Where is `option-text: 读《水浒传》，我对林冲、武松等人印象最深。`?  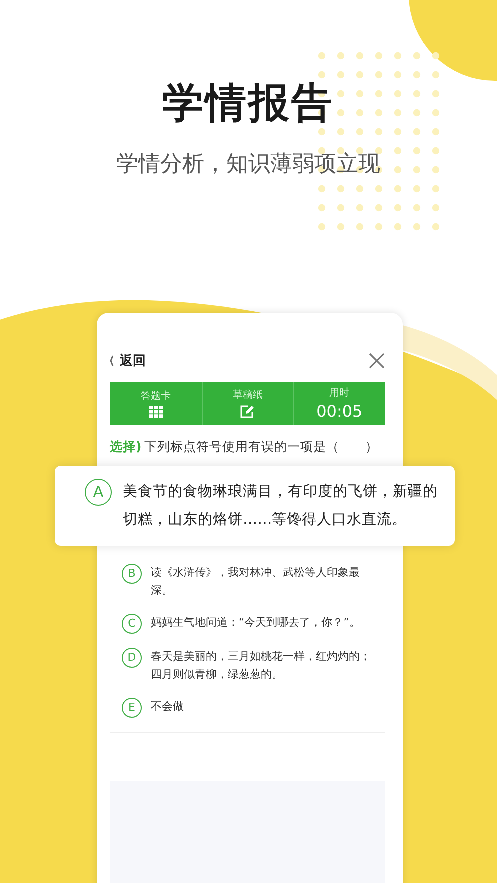
option-text: 读《水浒传》，我对林冲、武松等人印象最深。 is located at coordinates (265, 582).